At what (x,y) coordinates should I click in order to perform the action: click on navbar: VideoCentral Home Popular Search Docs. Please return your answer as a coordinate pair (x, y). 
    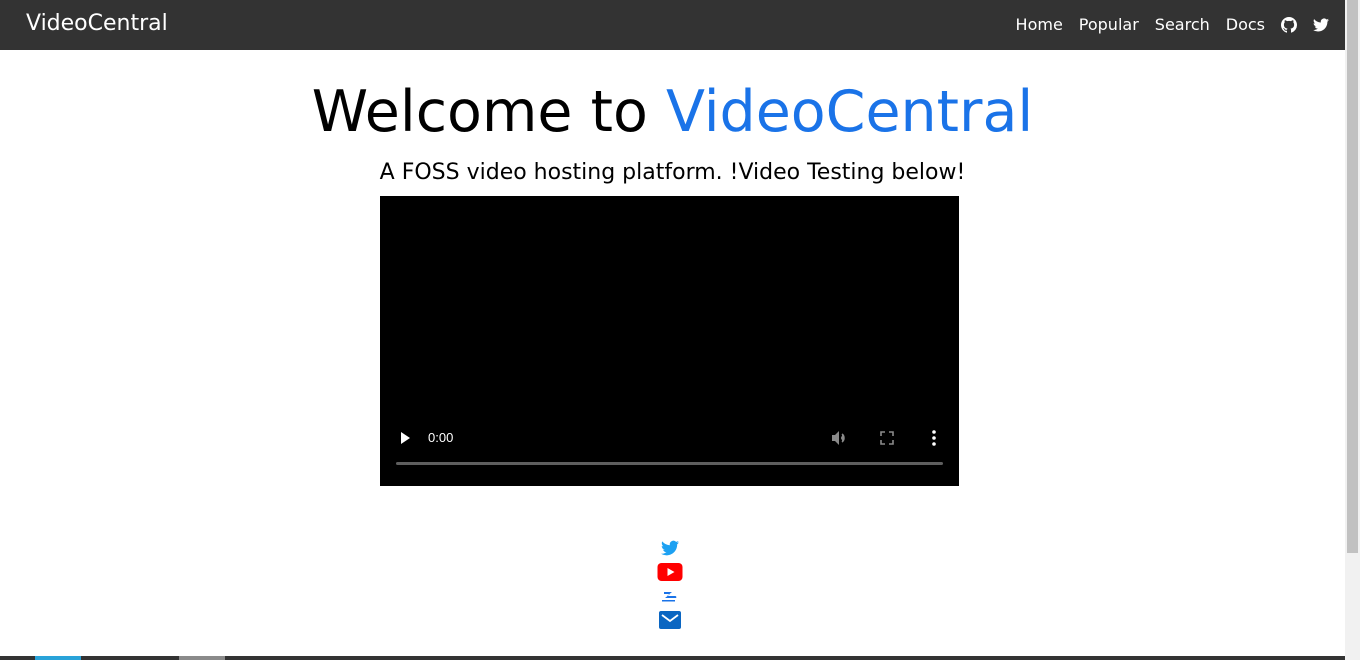
    Looking at the image, I should click on (672, 25).